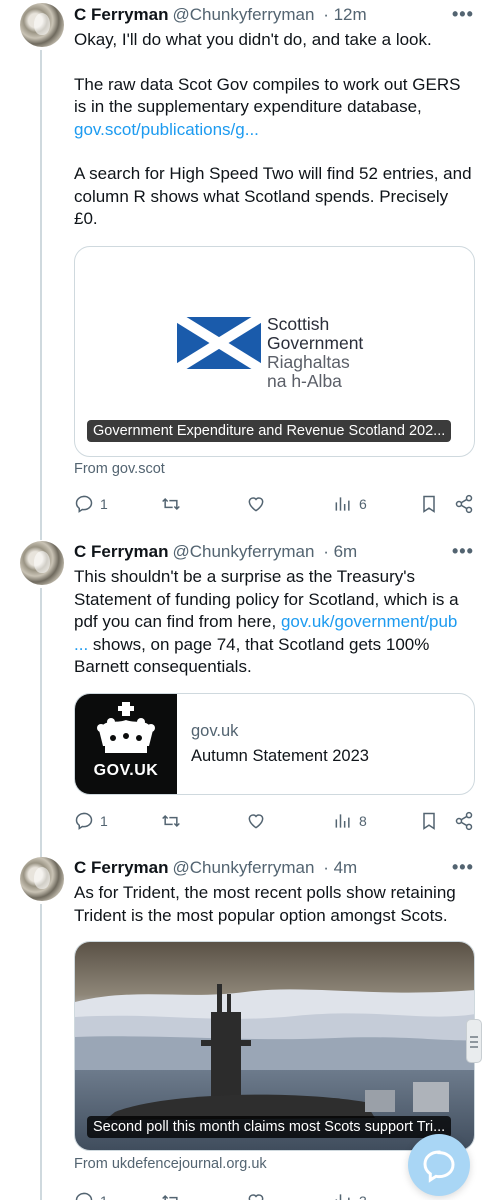 The width and height of the screenshot is (493, 1200). What do you see at coordinates (474, 1041) in the screenshot?
I see `scroll-handle` at bounding box center [474, 1041].